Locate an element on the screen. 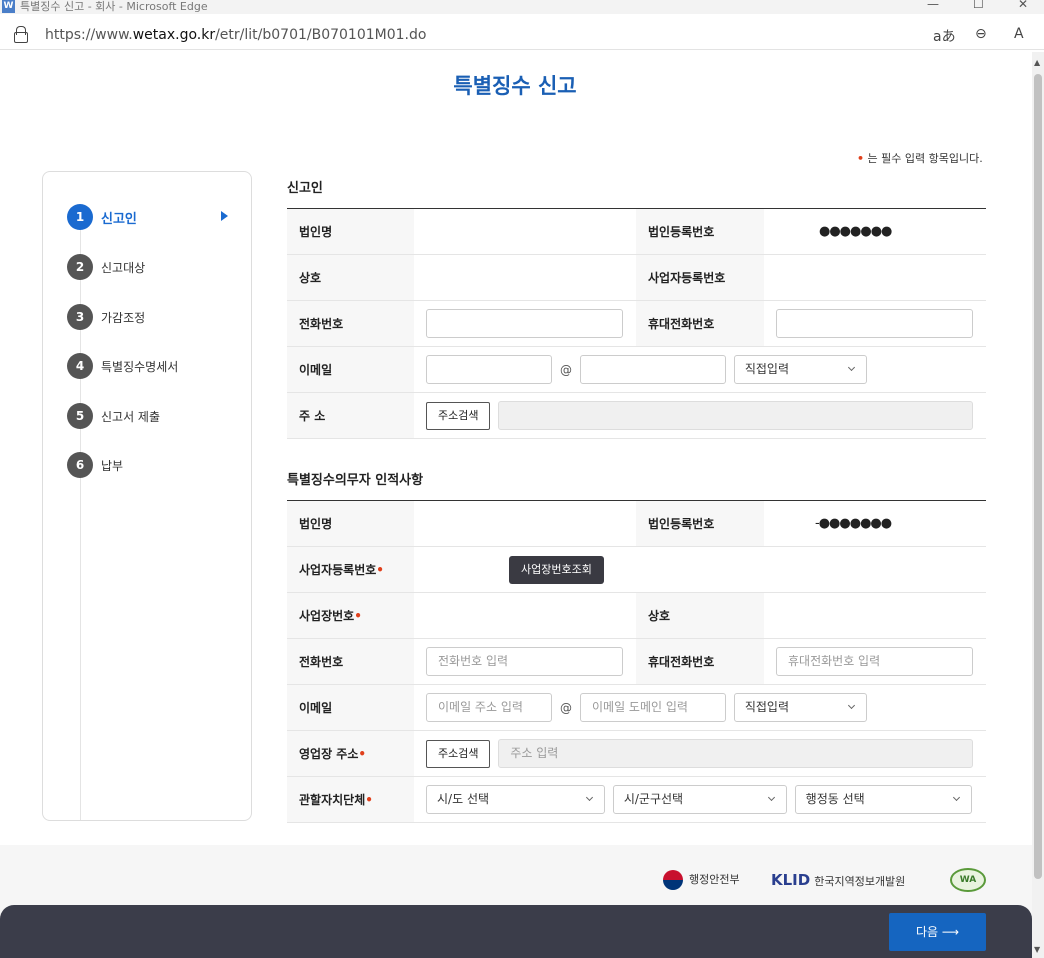  bottom-action-bar is located at coordinates (516, 931).